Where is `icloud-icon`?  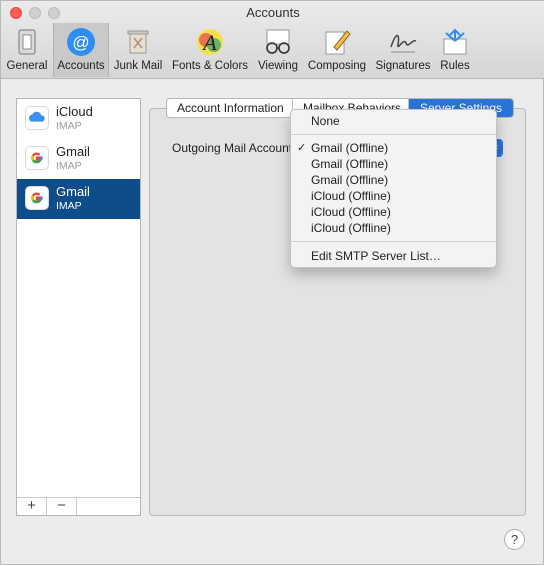
icloud-icon is located at coordinates (37, 118).